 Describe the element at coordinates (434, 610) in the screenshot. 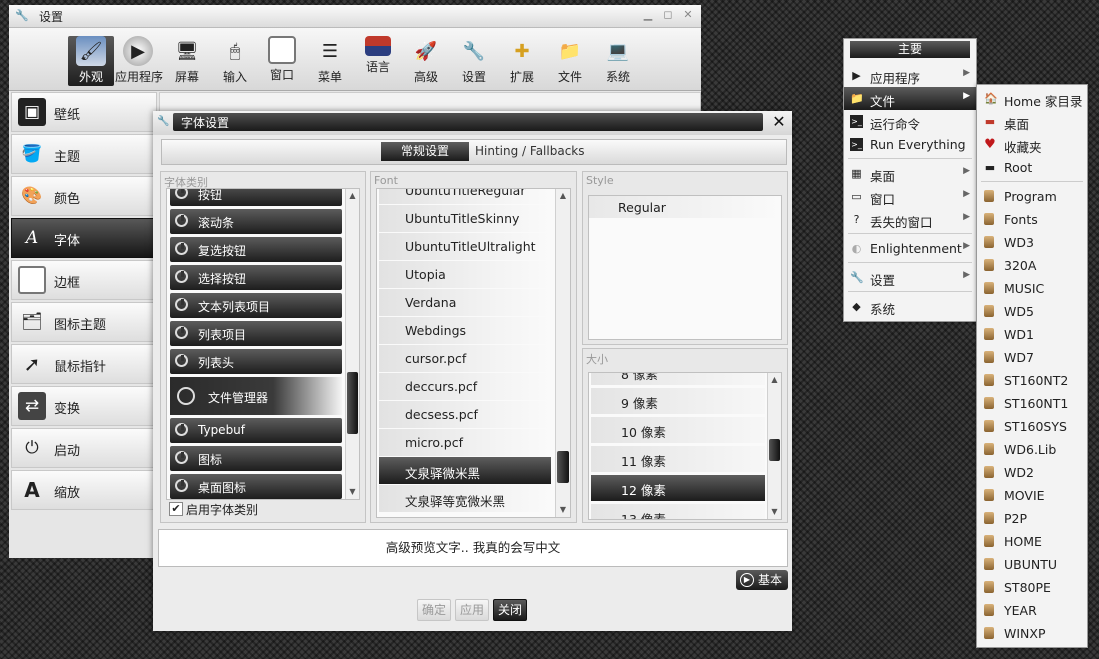

I see `ok-button: 确定` at that location.